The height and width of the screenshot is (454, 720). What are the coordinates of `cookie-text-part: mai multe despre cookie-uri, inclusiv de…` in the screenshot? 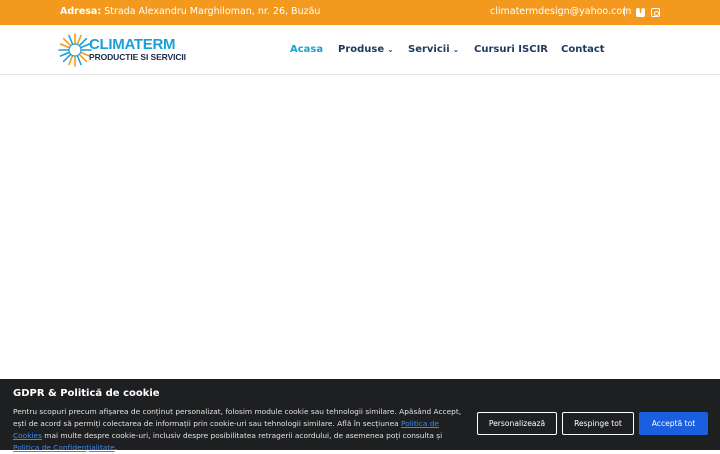 It's located at (242, 435).